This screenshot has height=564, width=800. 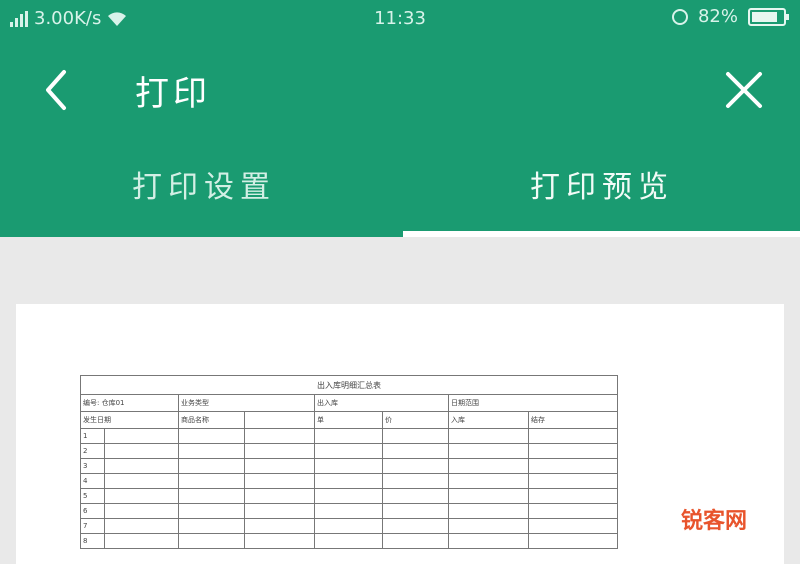 I want to click on close-button, so click(x=744, y=90).